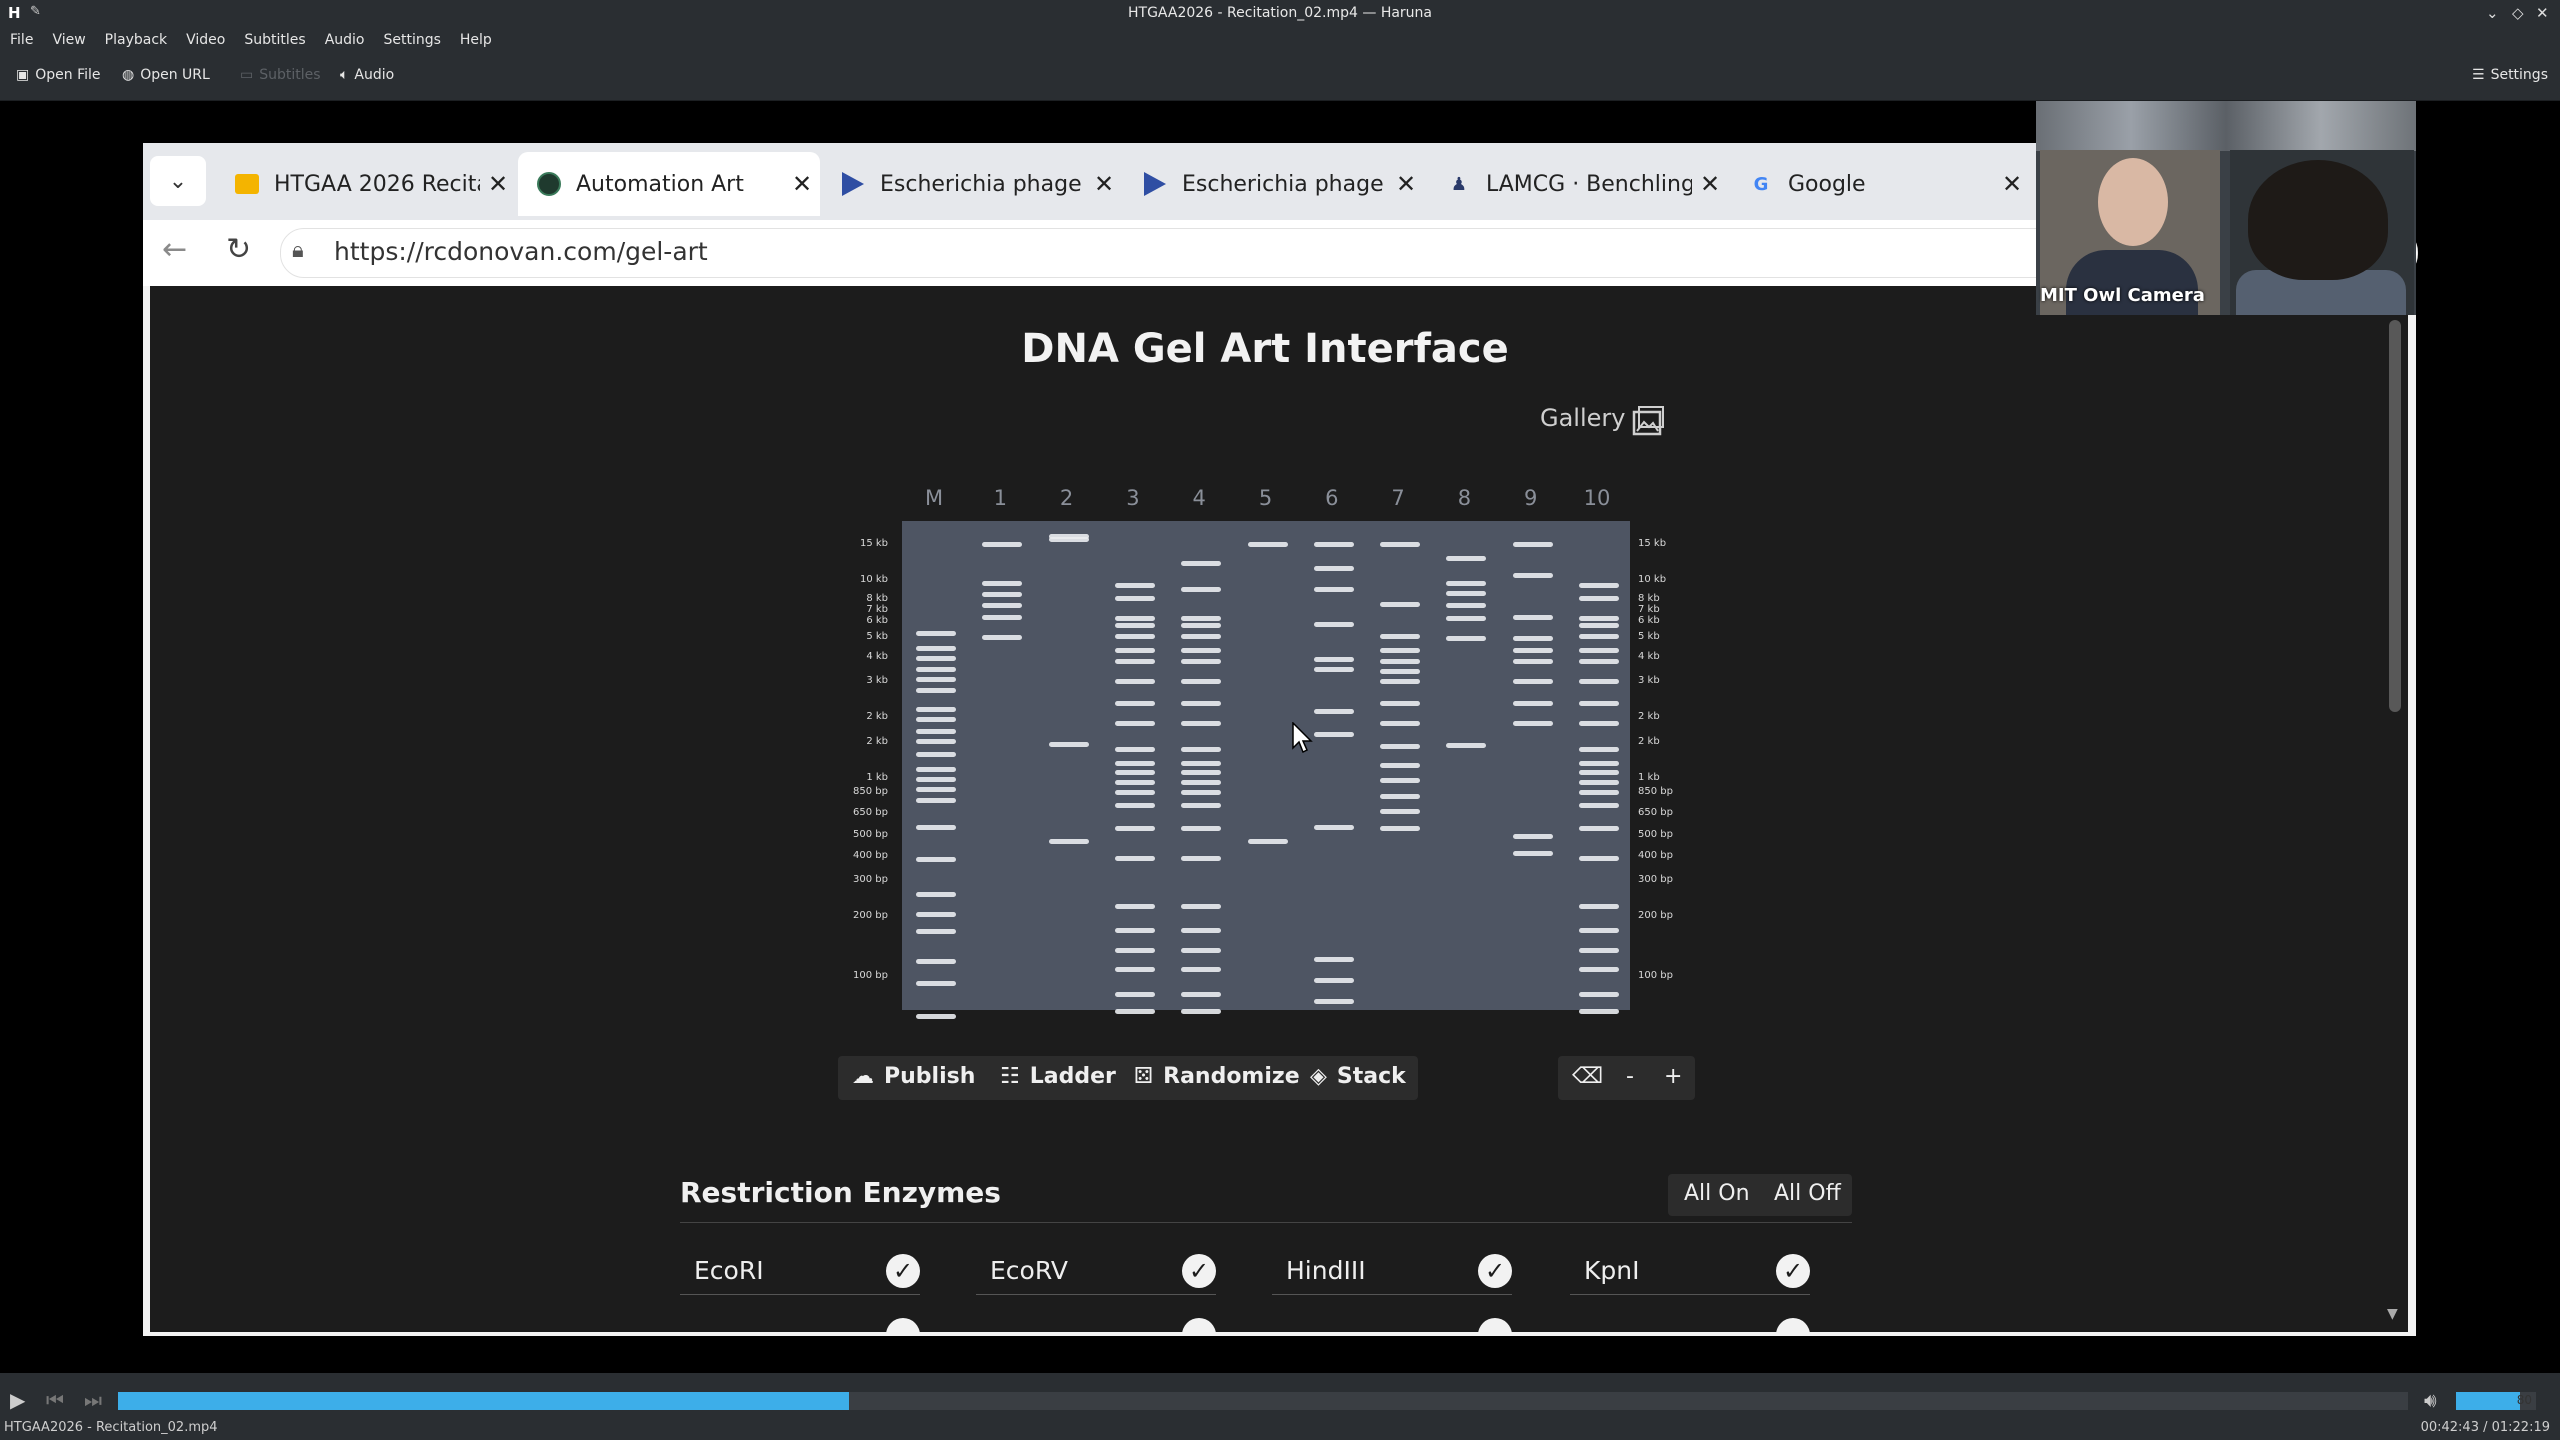  I want to click on zoom-in-button: +, so click(1673, 1076).